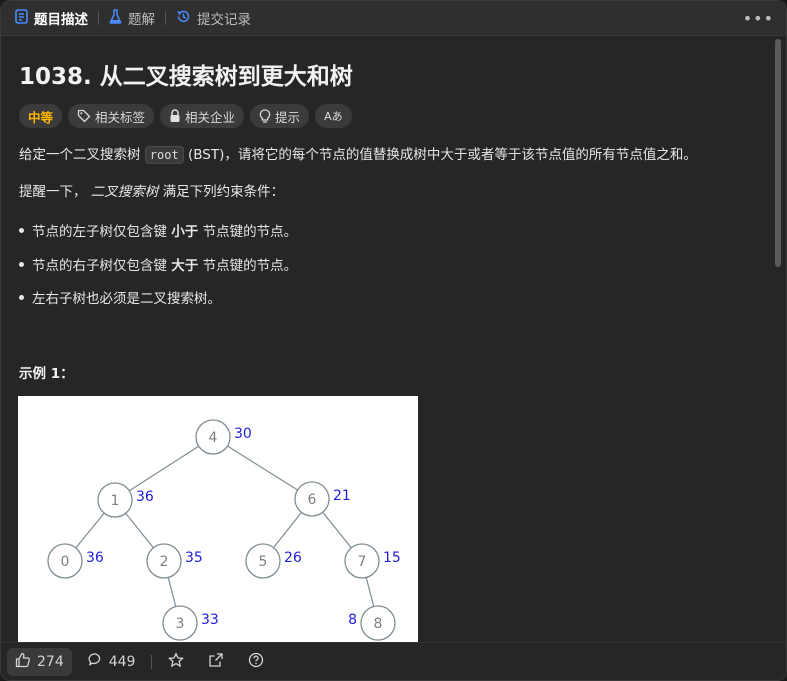 This screenshot has height=681, width=787. I want to click on tab-submissions: 提交记录, so click(218, 18).